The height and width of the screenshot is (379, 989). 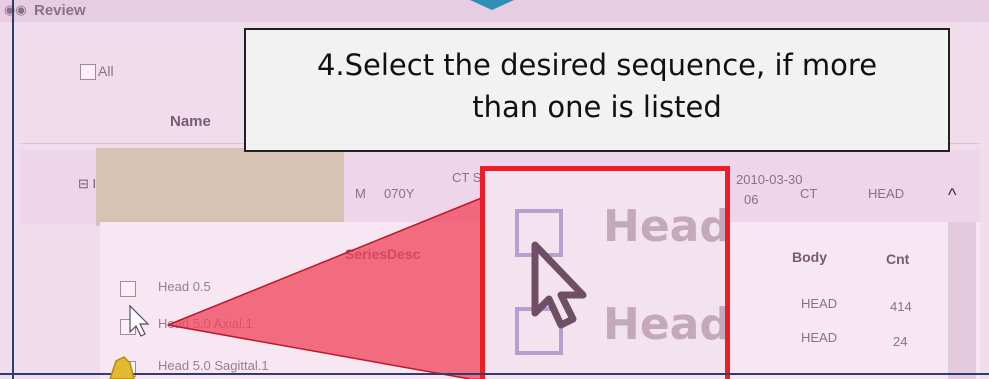 What do you see at coordinates (106, 71) in the screenshot?
I see `select-all-label: All` at bounding box center [106, 71].